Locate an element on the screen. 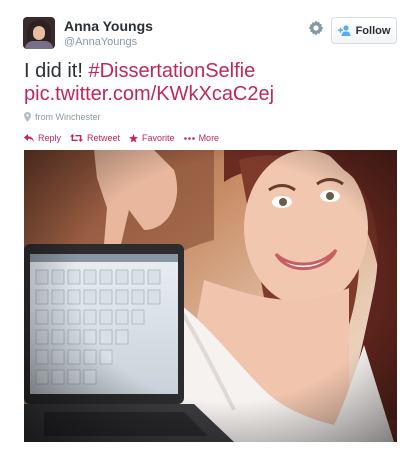 The image size is (418, 456). avatar is located at coordinates (39, 33).